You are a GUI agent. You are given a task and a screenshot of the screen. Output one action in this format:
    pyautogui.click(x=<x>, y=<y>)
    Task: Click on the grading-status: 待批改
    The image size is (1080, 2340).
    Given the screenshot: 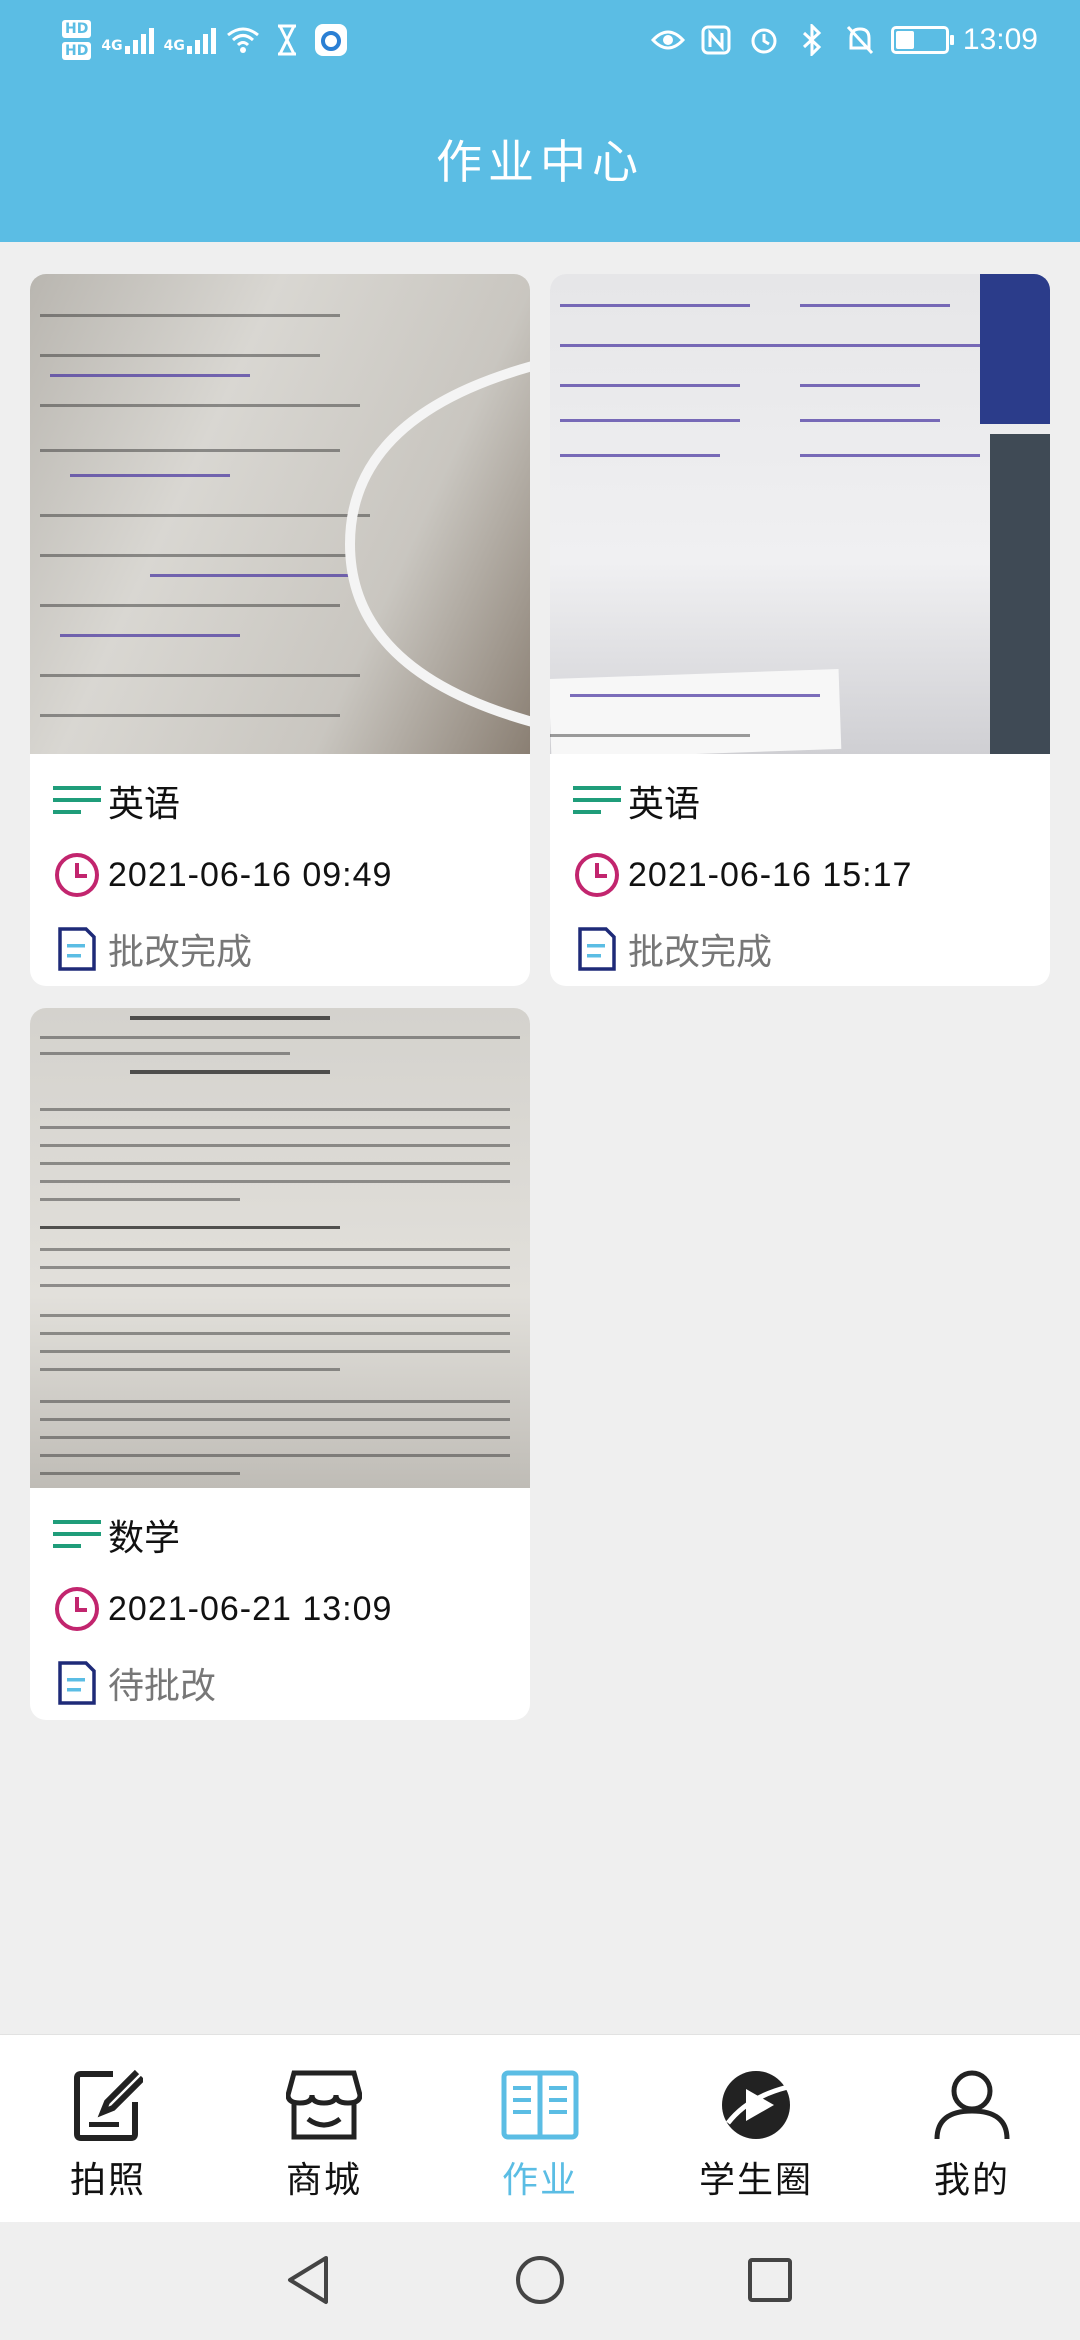 What is the action you would take?
    pyautogui.click(x=162, y=1686)
    